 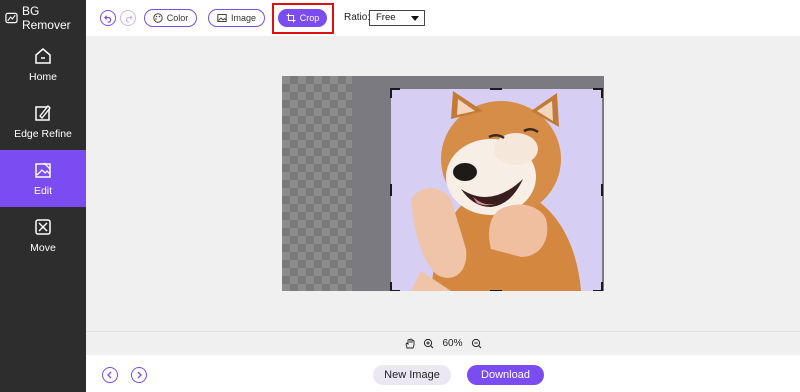 What do you see at coordinates (43, 133) in the screenshot?
I see `sidebar-item-label: Edge Refine` at bounding box center [43, 133].